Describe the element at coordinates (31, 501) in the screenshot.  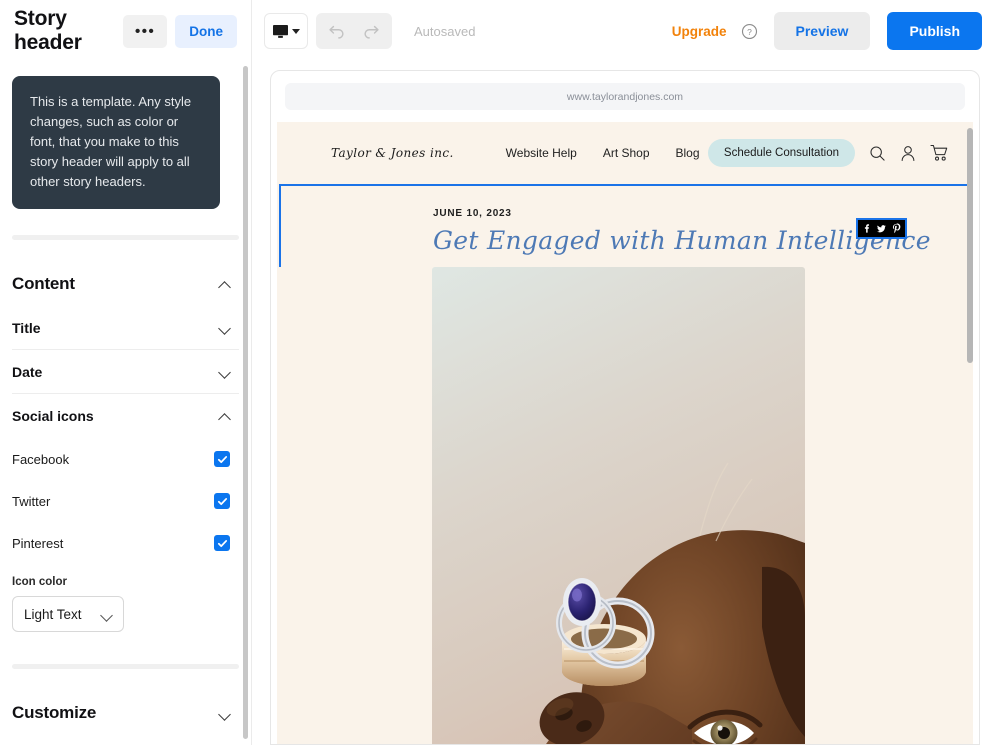
I see `toggle-twitter-label: Twitter` at that location.